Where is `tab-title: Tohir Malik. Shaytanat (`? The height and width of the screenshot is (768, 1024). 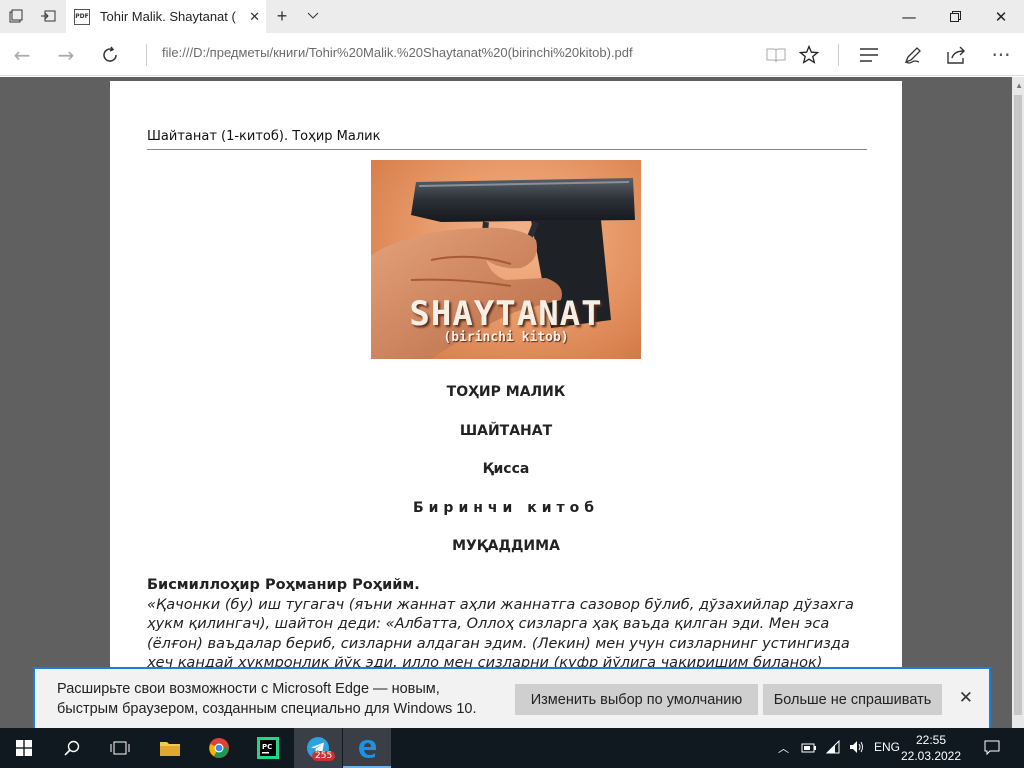
tab-title: Tohir Malik. Shaytanat ( is located at coordinates (168, 16).